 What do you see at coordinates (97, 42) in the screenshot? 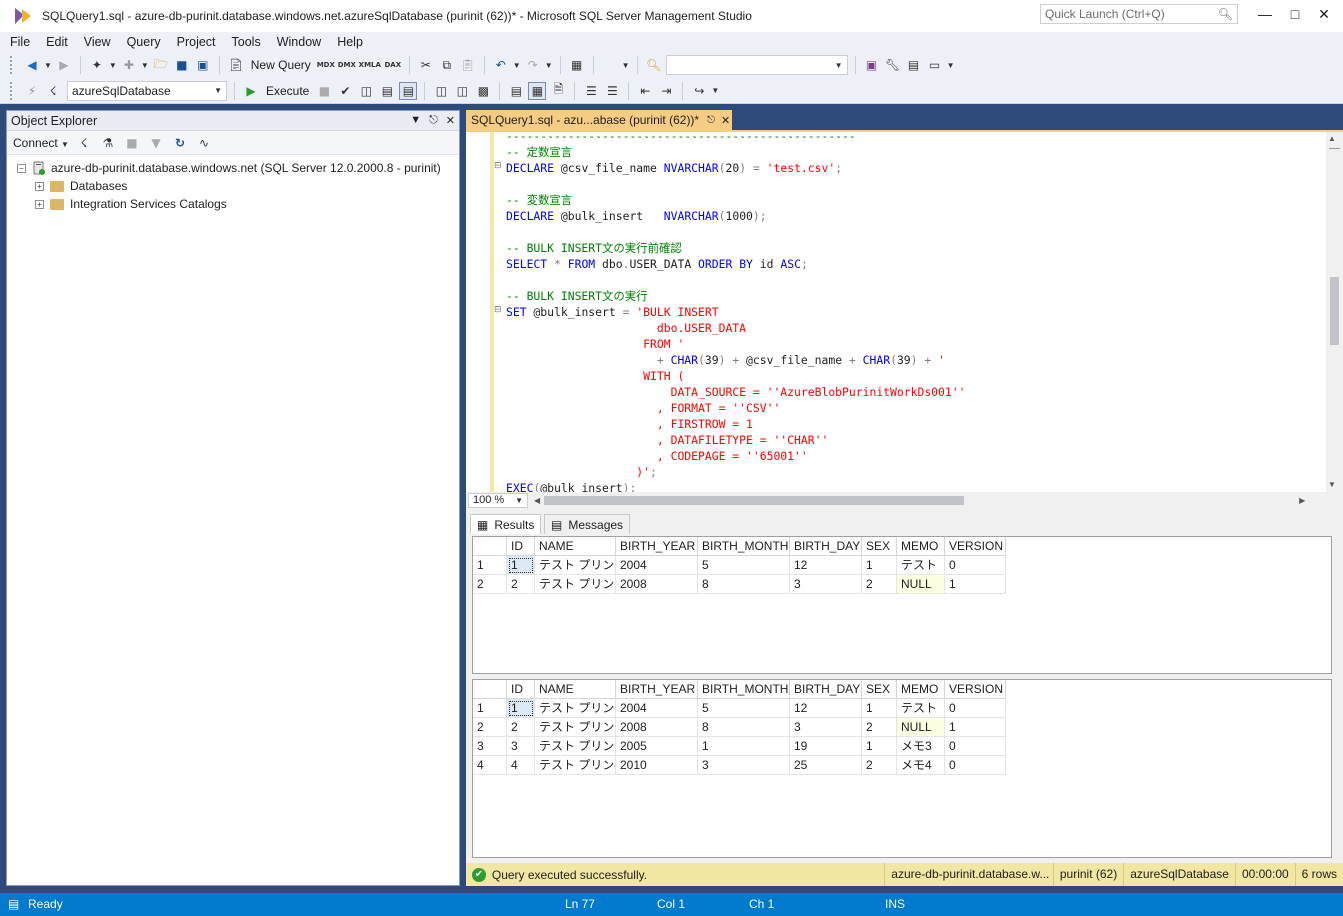
I see `menu-view: View` at bounding box center [97, 42].